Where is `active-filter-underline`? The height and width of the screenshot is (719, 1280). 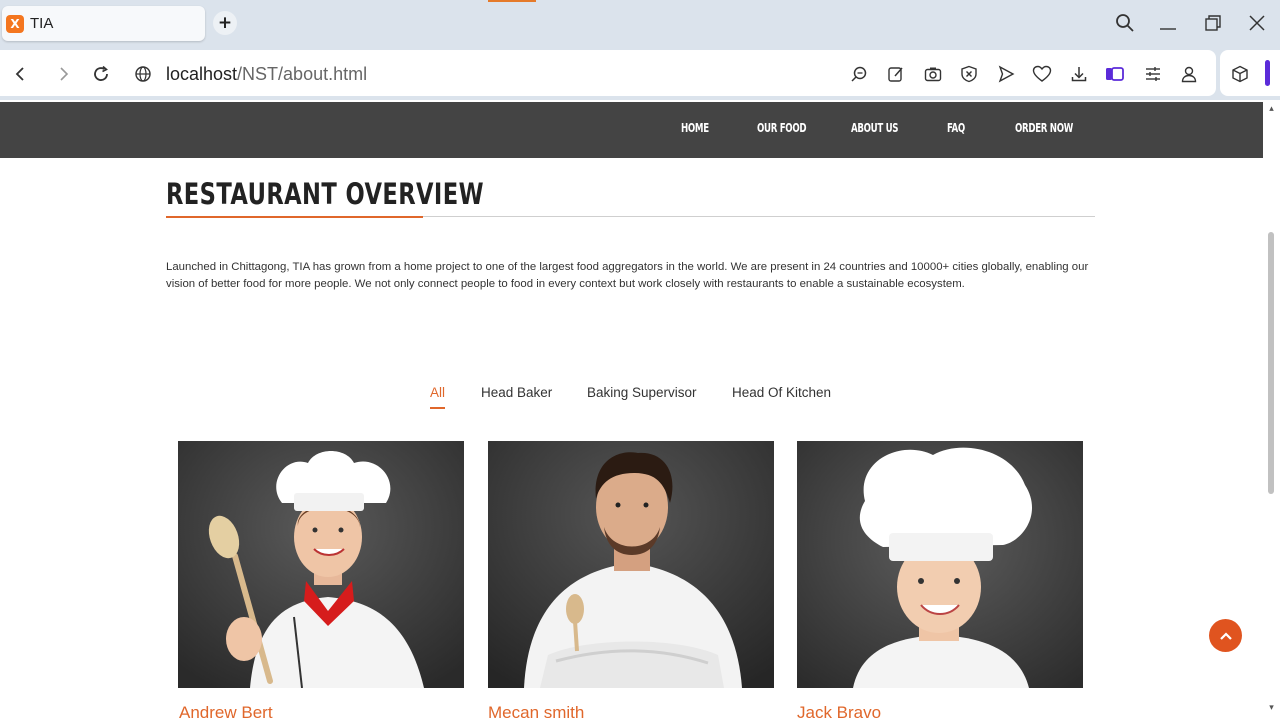 active-filter-underline is located at coordinates (437, 408).